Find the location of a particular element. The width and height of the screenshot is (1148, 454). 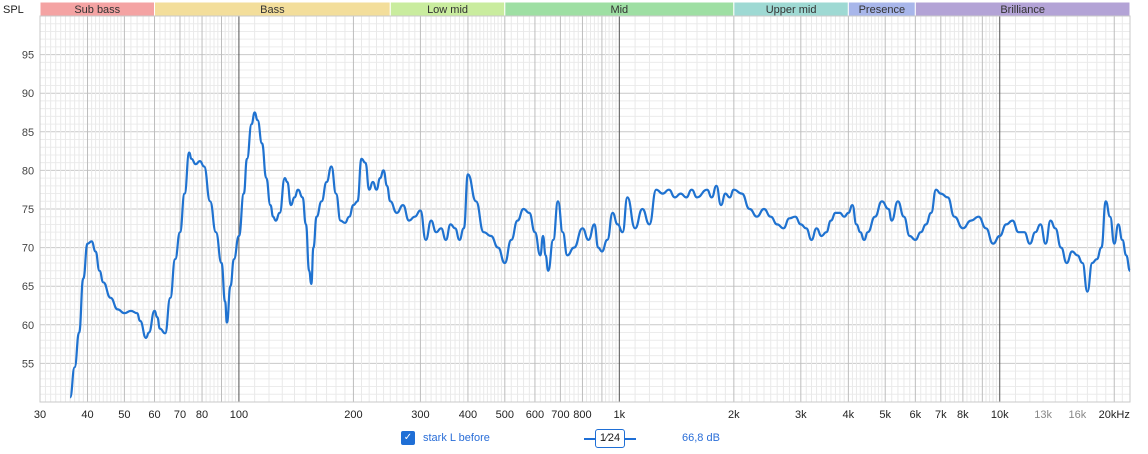

x-tick-label: 500 is located at coordinates (505, 415).